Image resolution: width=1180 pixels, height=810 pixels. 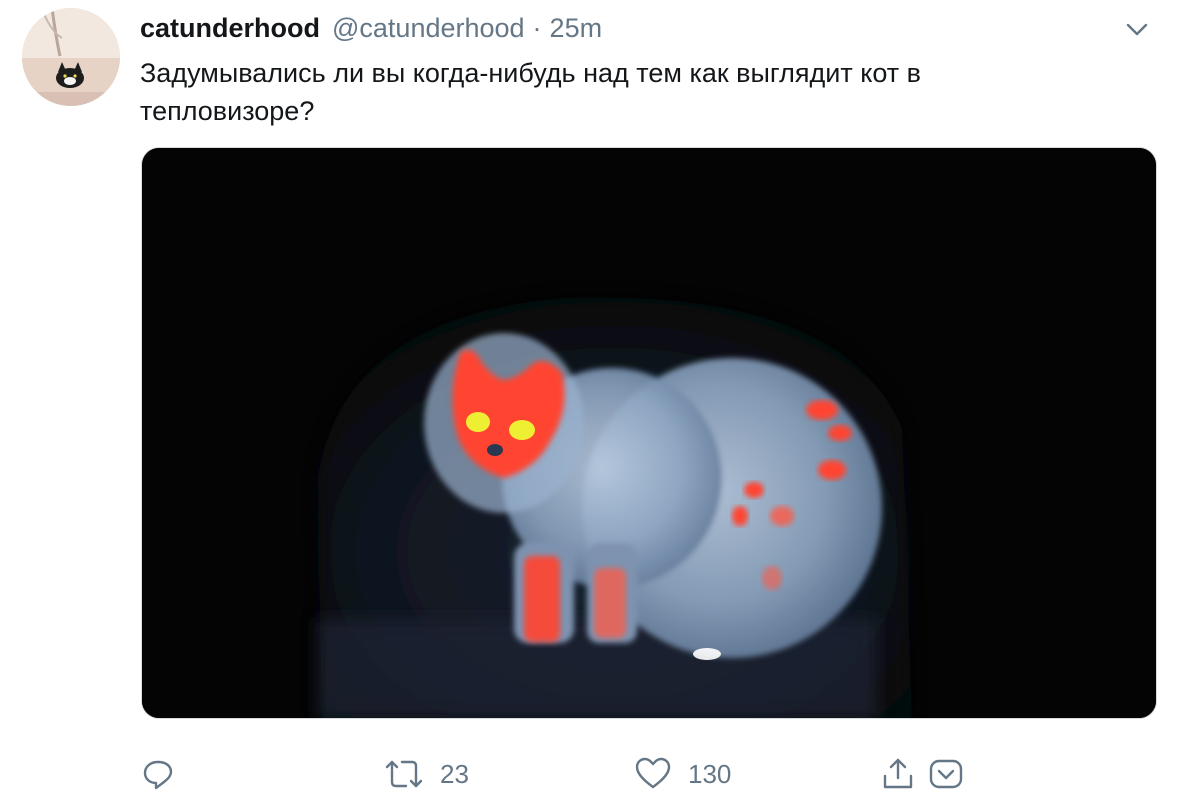 What do you see at coordinates (230, 28) in the screenshot?
I see `display-name: catunderhood` at bounding box center [230, 28].